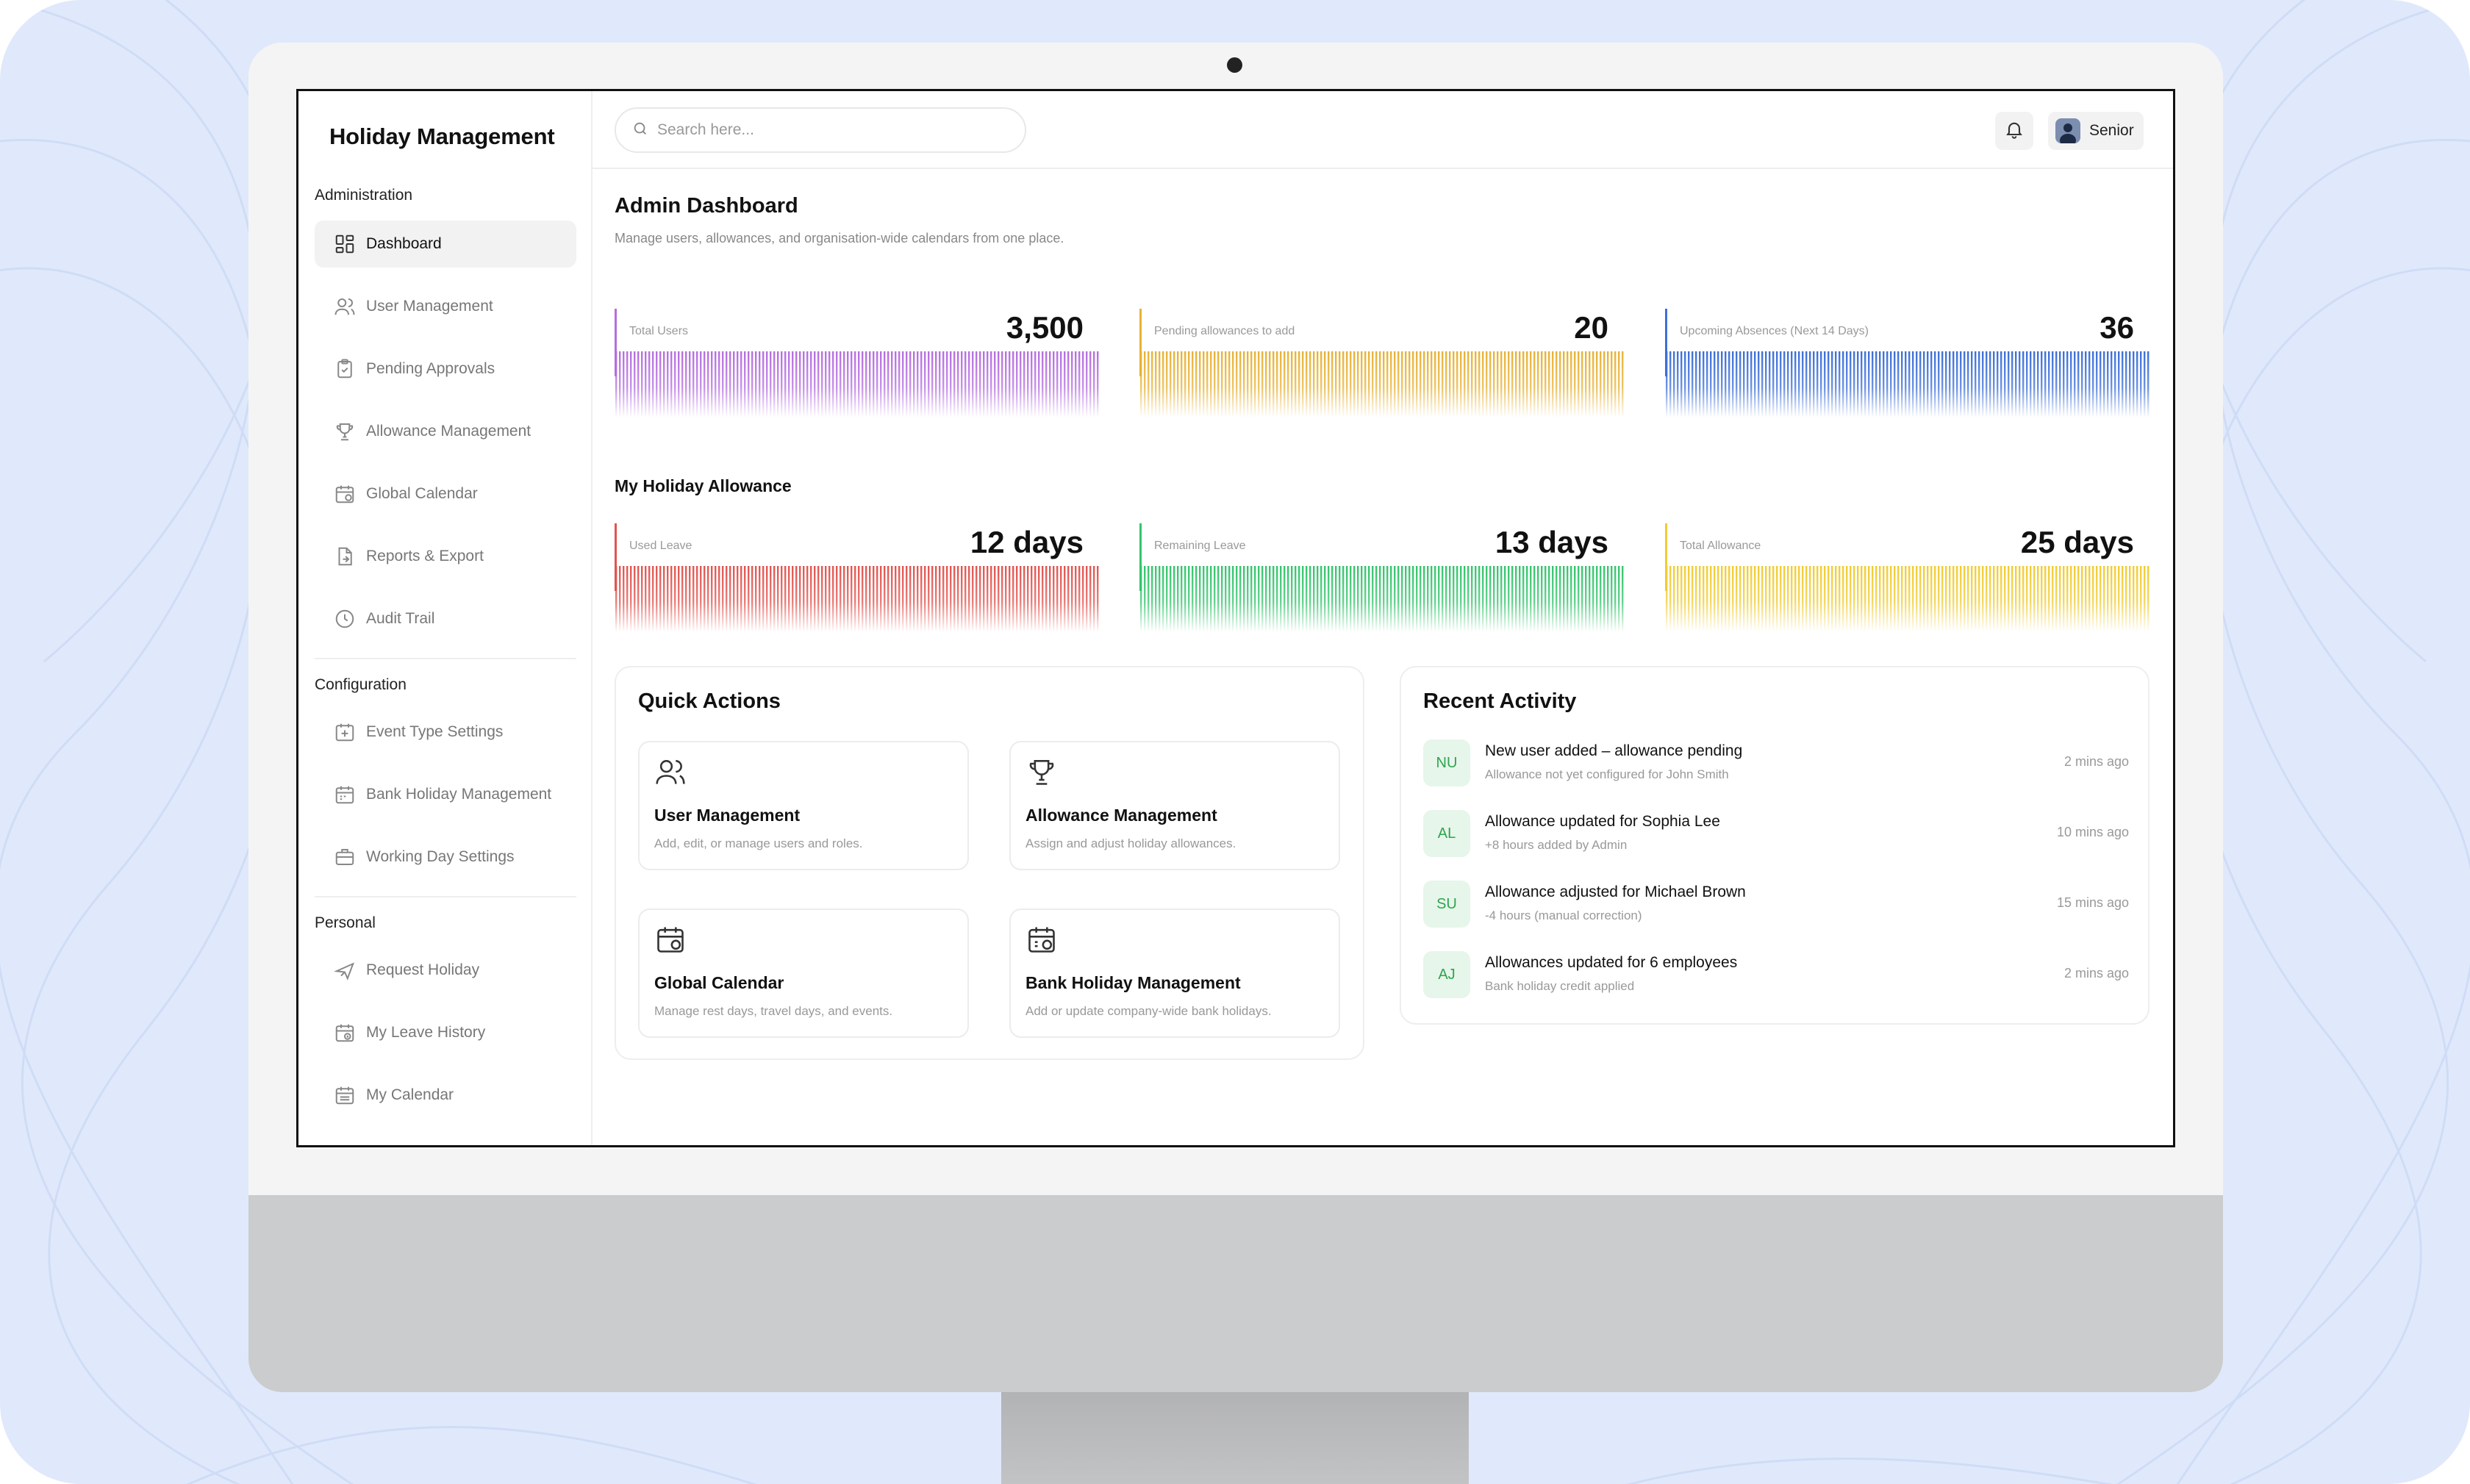 The height and width of the screenshot is (1484, 2470). I want to click on sidebar-item-label: Allowance Management, so click(448, 432).